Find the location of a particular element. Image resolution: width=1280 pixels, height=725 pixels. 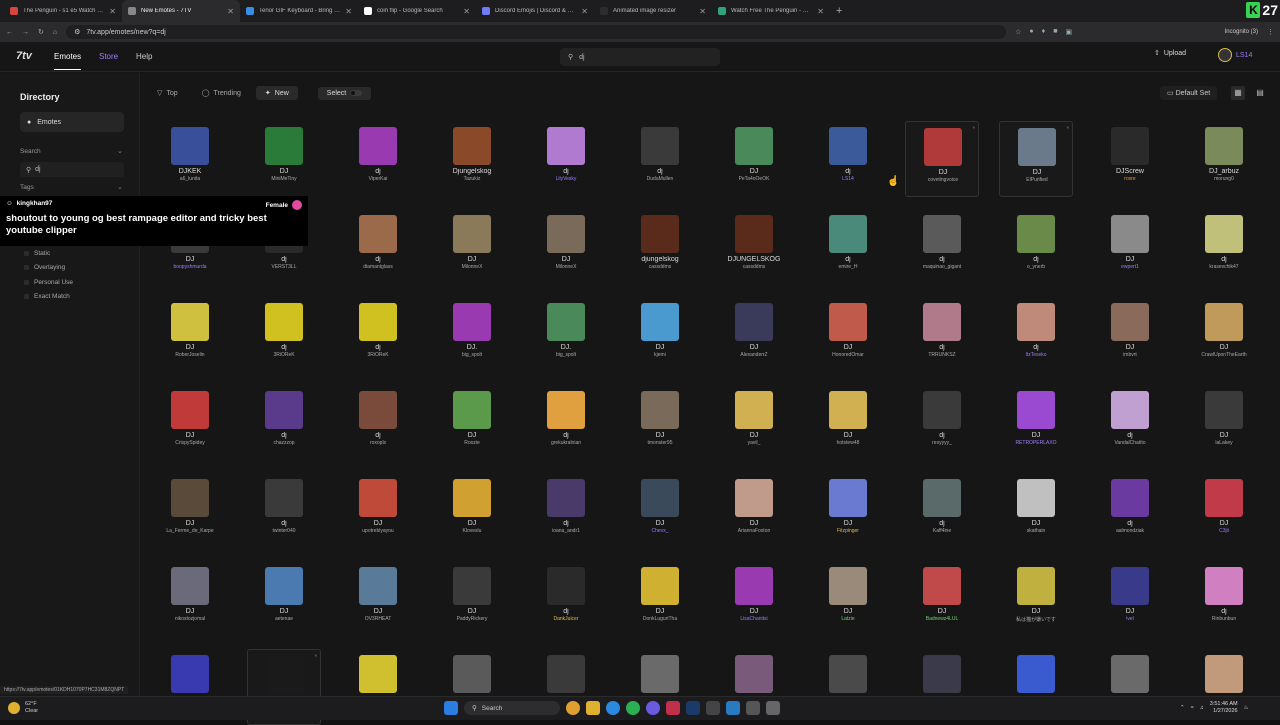

sidebar-item-emotes: ● Emotes is located at coordinates (72, 122).